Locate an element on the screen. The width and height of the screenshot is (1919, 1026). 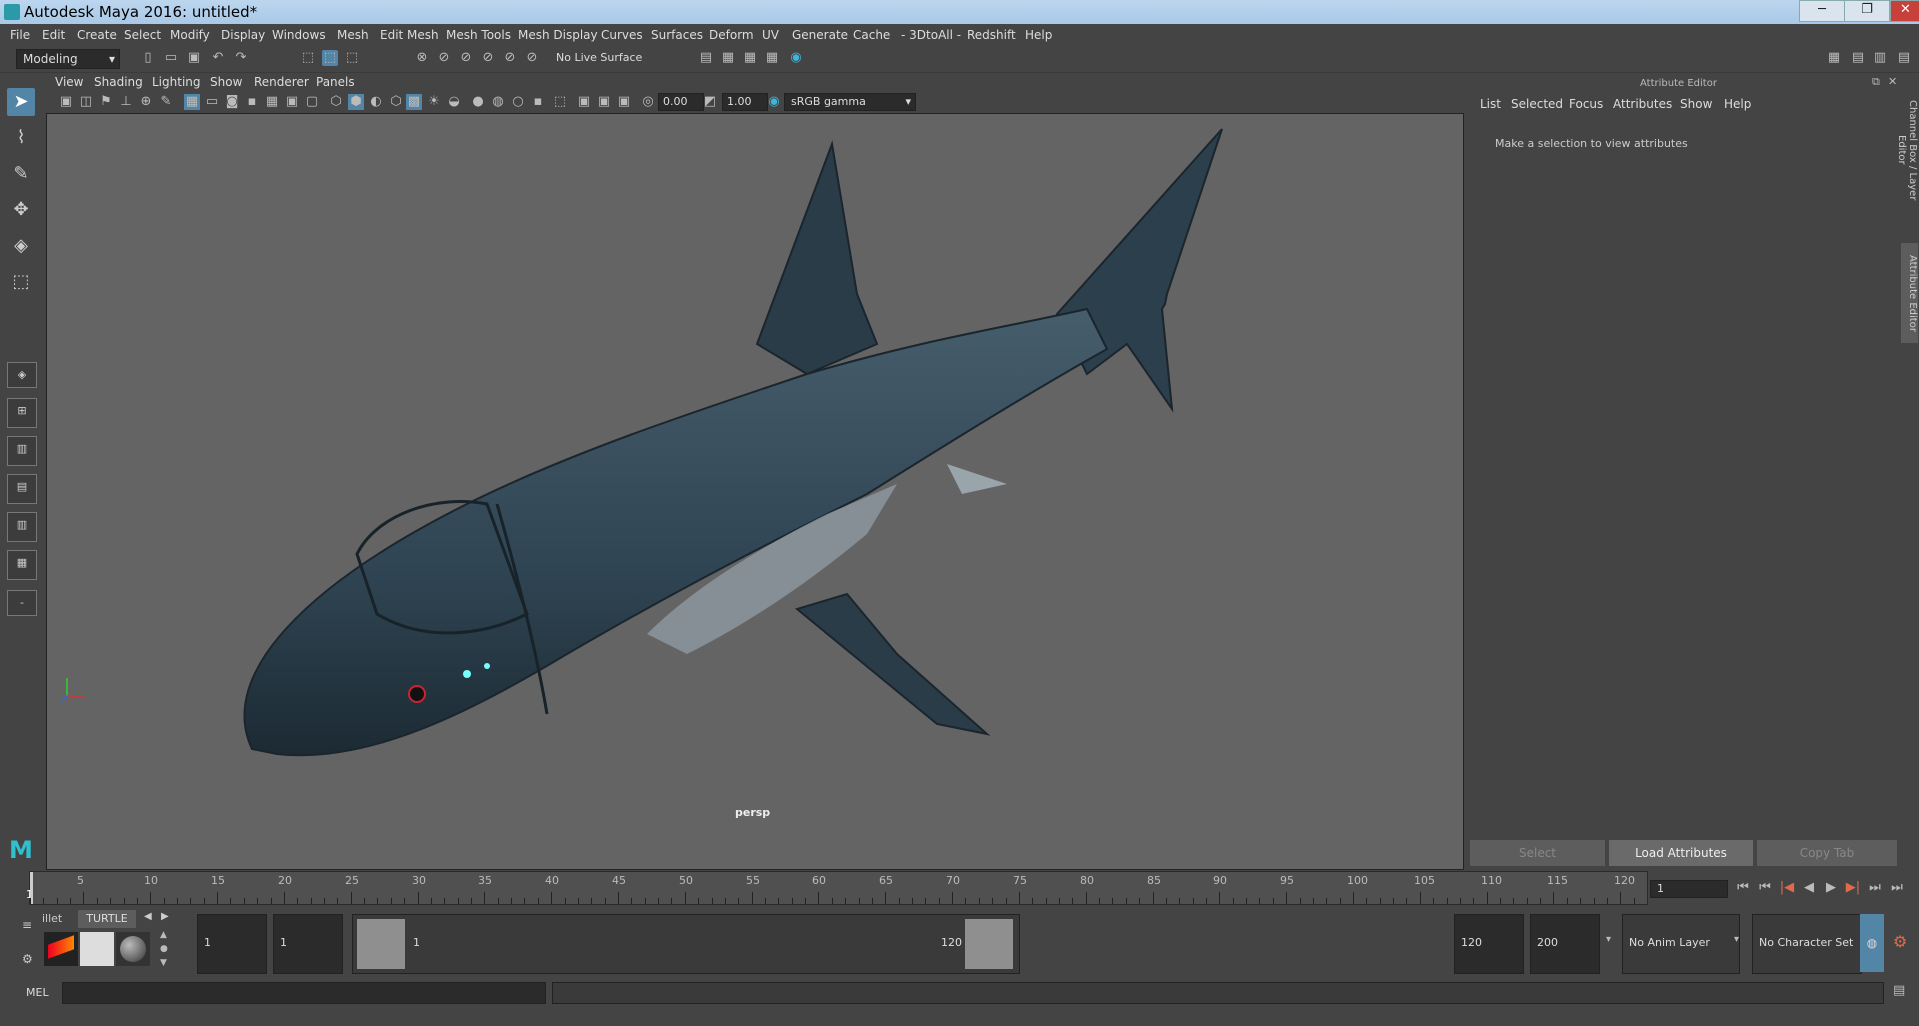
panel-menu-show: Show is located at coordinates (226, 82).